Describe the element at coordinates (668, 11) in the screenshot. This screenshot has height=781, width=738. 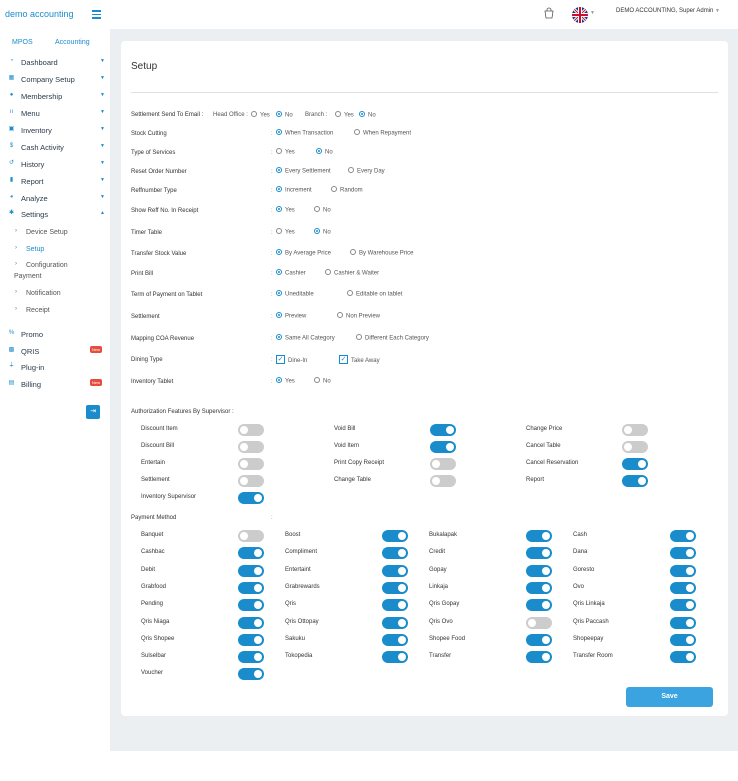
I see `user-menu: DEMO ACCOUNTING, Super Admin ▼` at that location.